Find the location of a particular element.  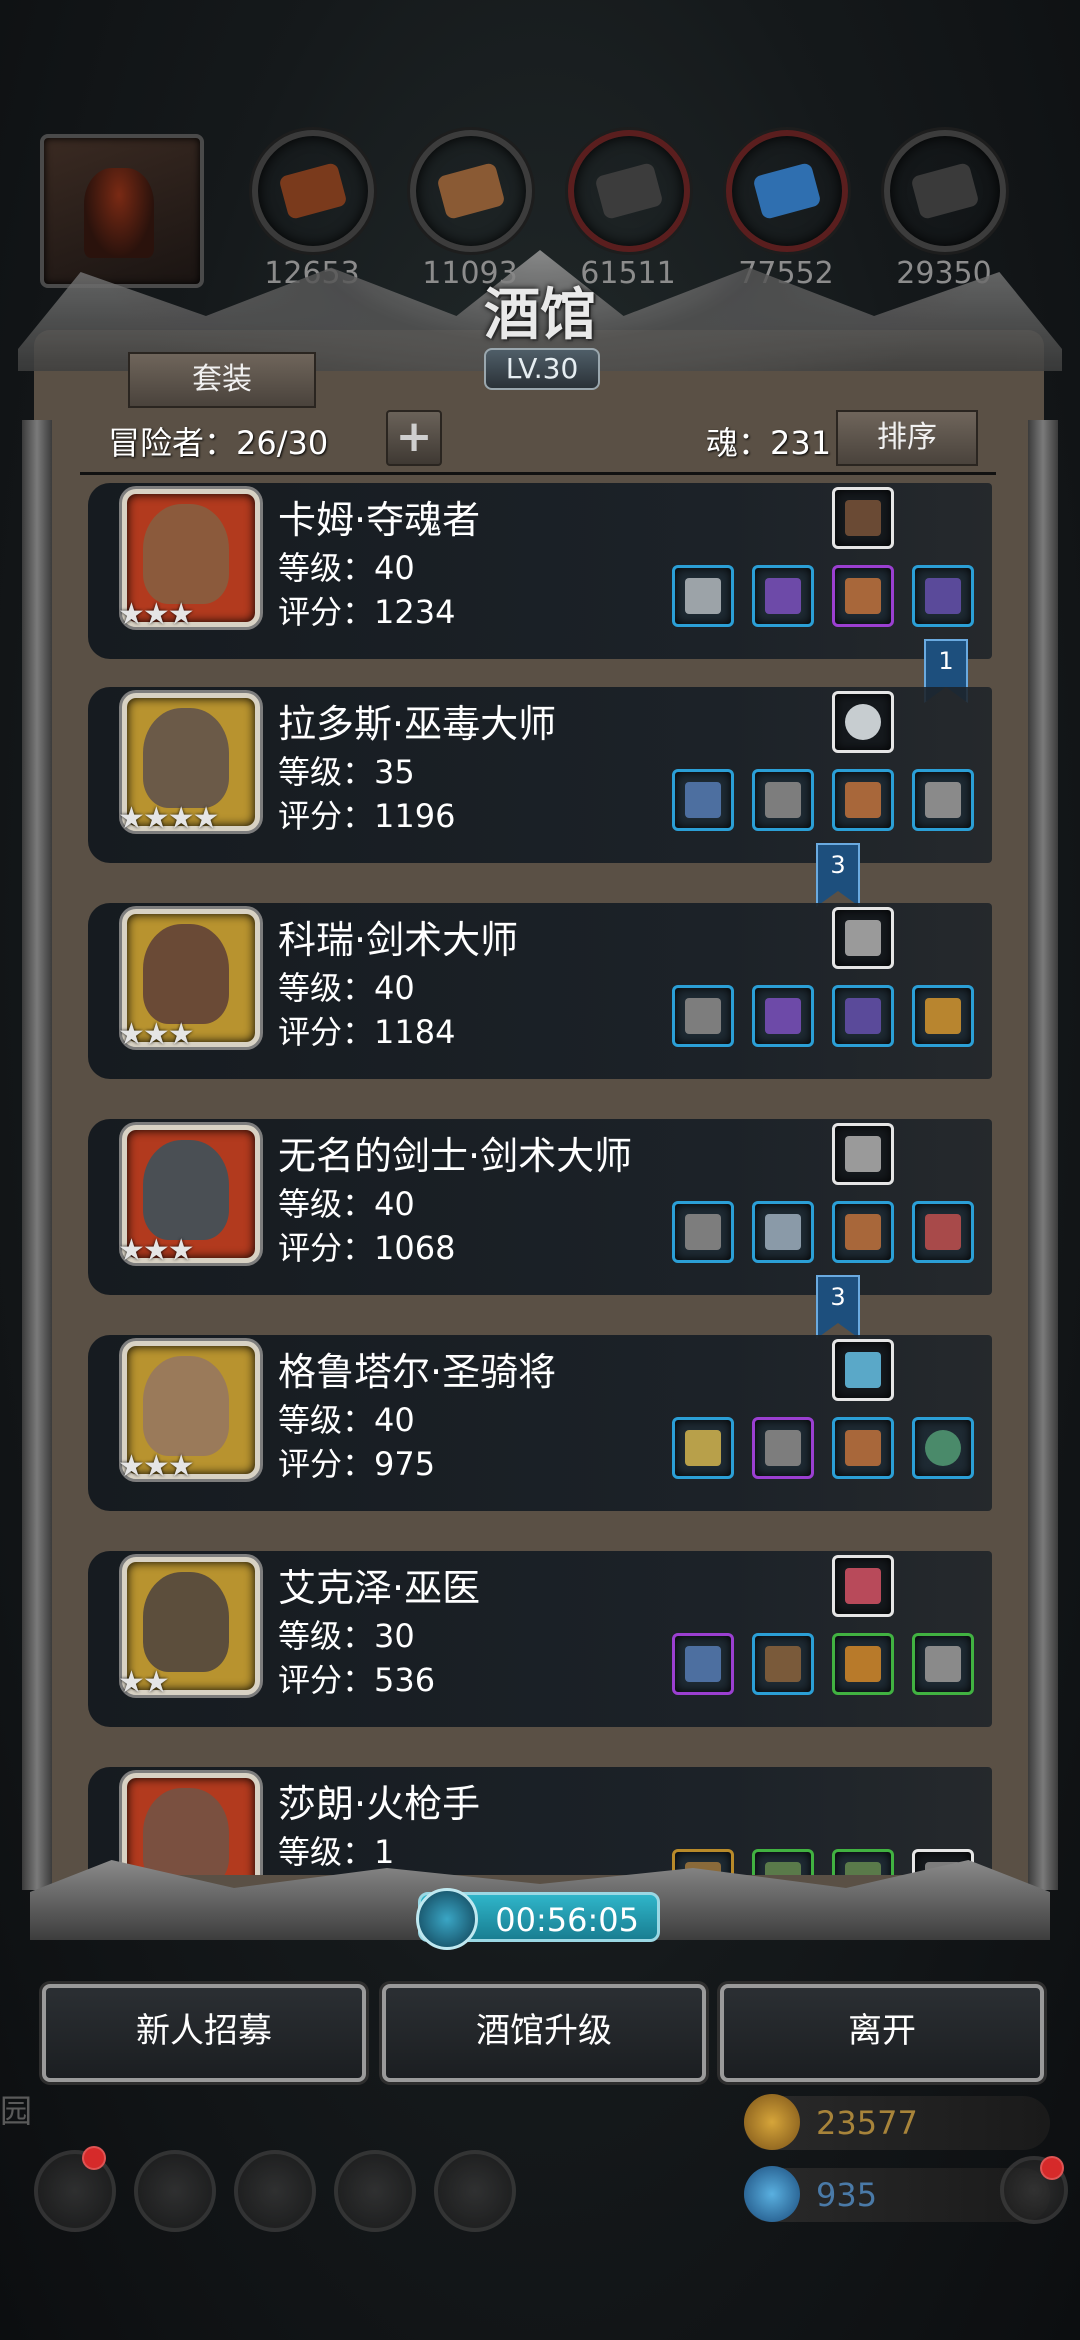

achievement-icon is located at coordinates (175, 2191).